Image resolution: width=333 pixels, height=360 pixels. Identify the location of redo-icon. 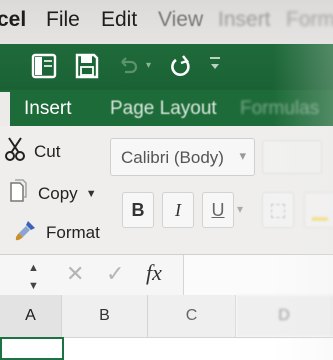
(181, 68).